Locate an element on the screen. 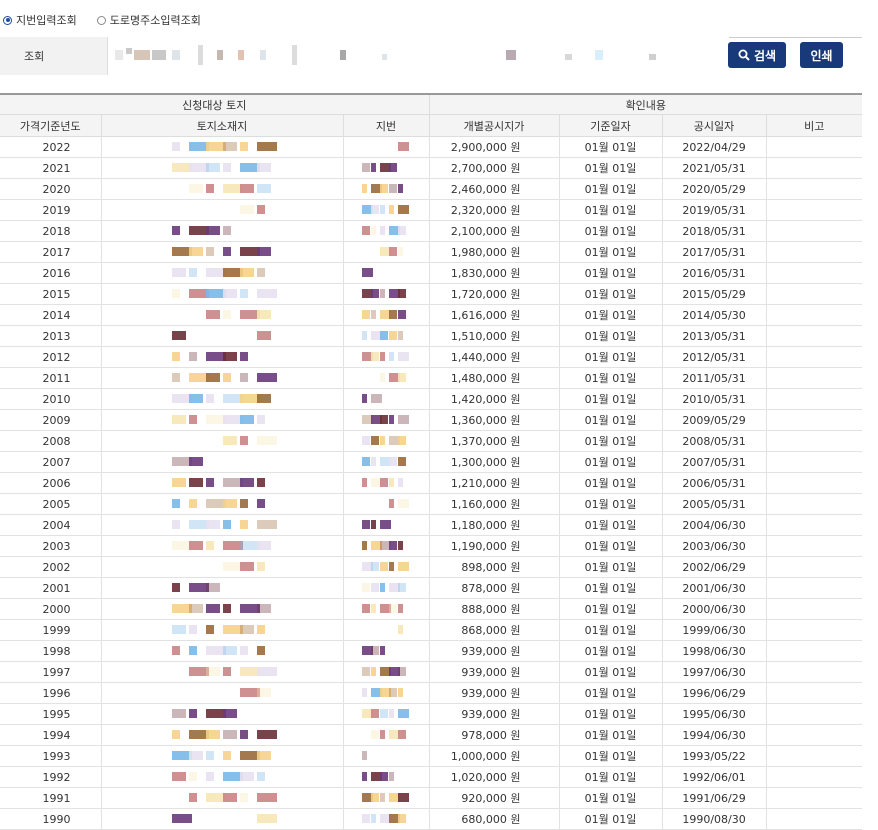 This screenshot has width=878, height=830. price-cell: 1,830,000 원 is located at coordinates (494, 273).